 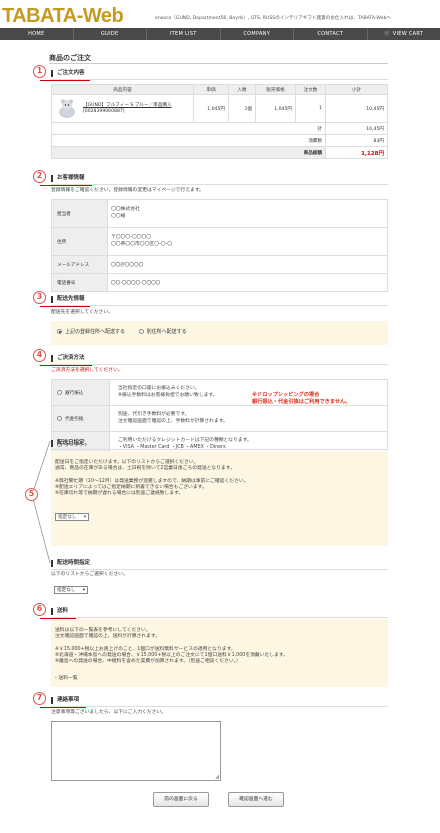 What do you see at coordinates (68, 178) in the screenshot?
I see `customer-heading: お客様情報` at bounding box center [68, 178].